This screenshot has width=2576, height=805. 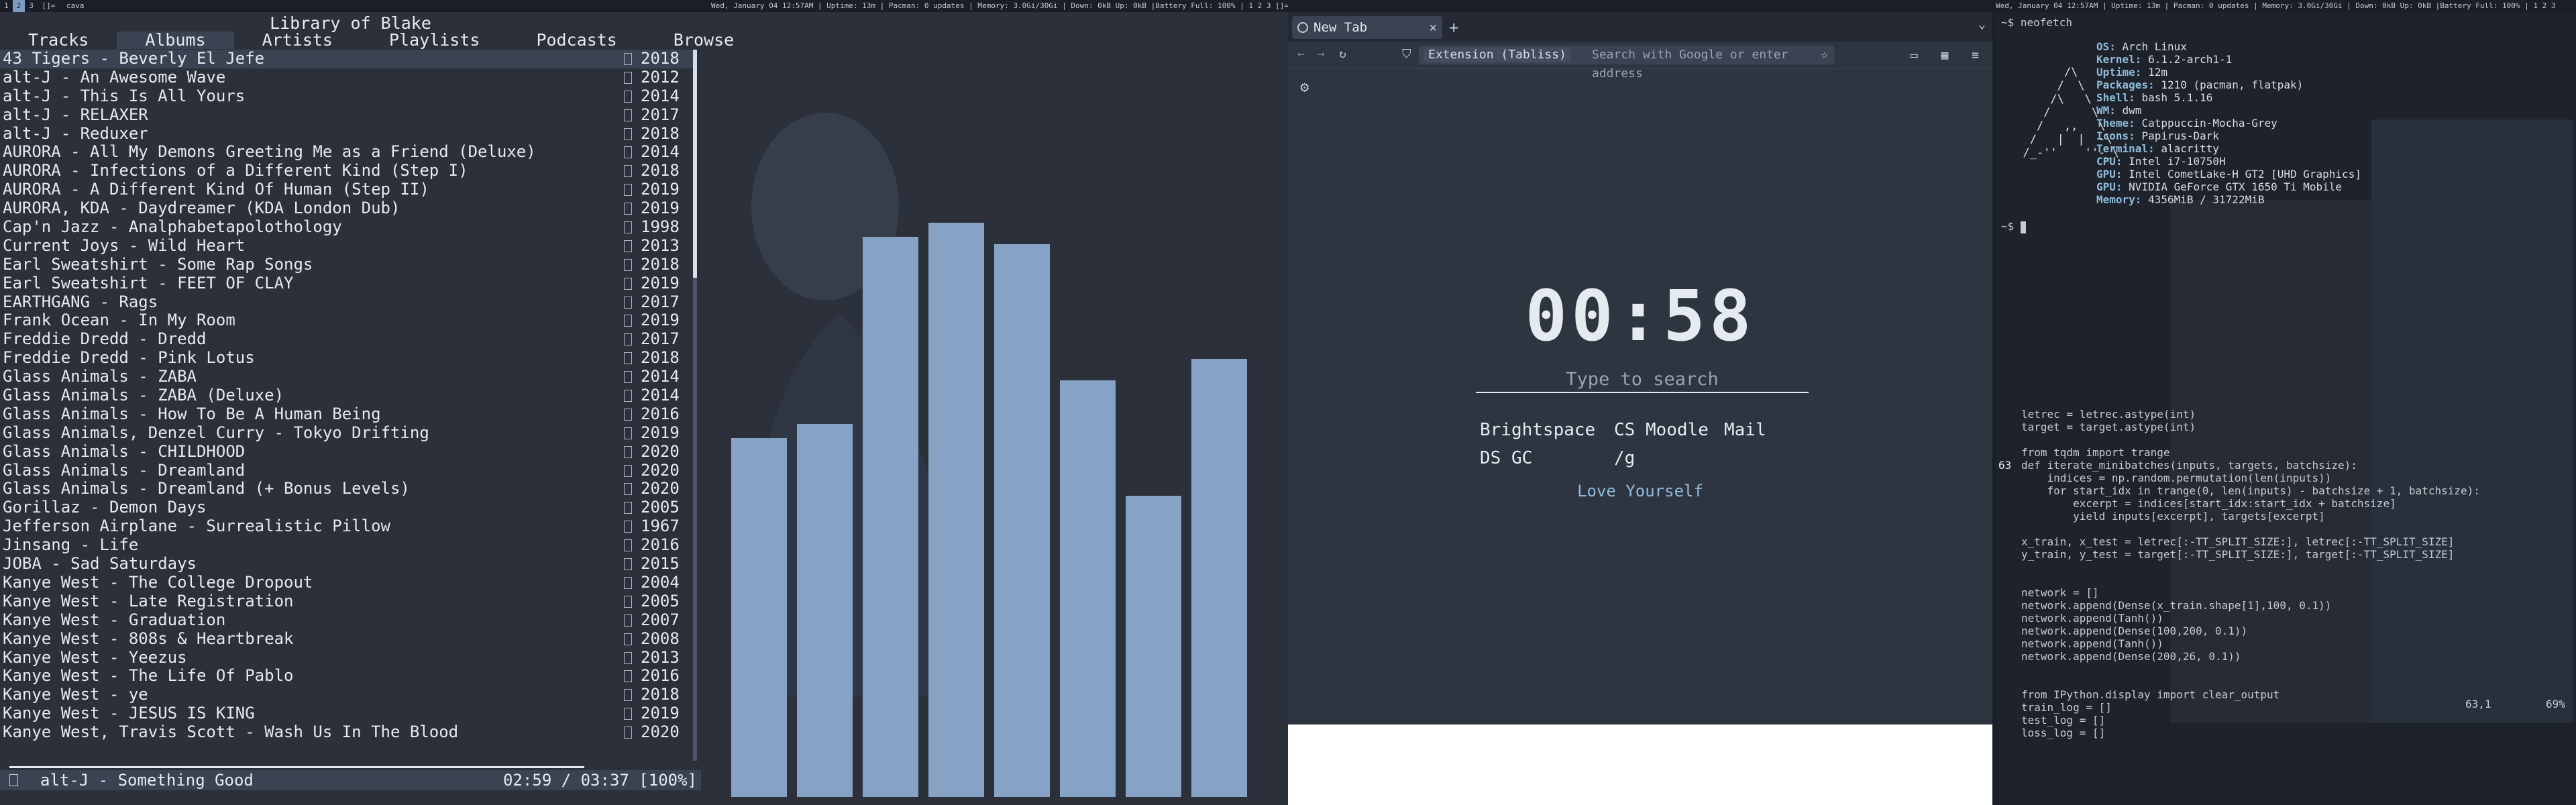 What do you see at coordinates (347, 264) in the screenshot?
I see `album-row: Earl Sweatshirt - Some Rap Songs 2018` at bounding box center [347, 264].